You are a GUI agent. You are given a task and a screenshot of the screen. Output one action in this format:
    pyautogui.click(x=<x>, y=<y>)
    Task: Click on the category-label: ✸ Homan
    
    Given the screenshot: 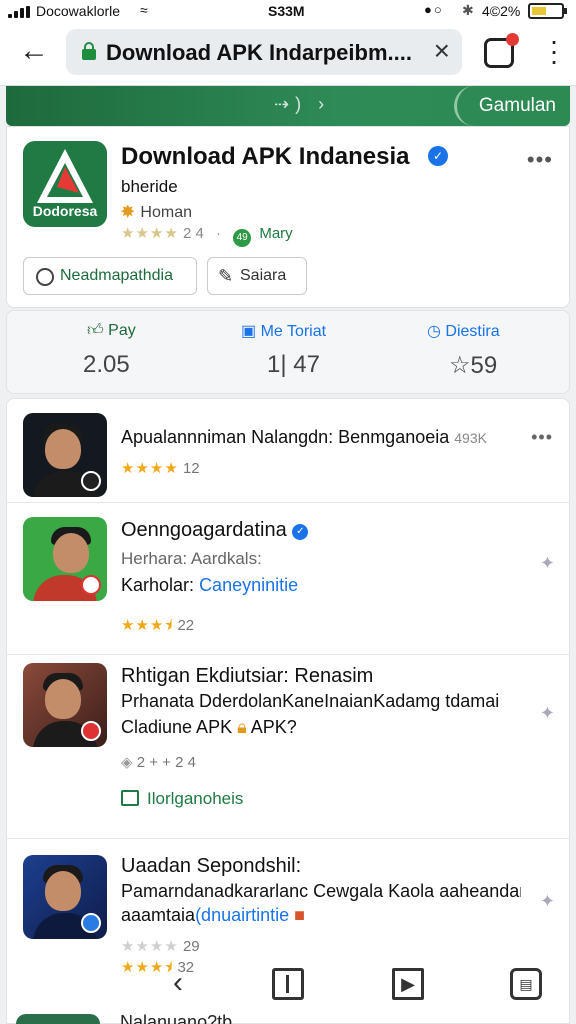 What is the action you would take?
    pyautogui.click(x=156, y=212)
    